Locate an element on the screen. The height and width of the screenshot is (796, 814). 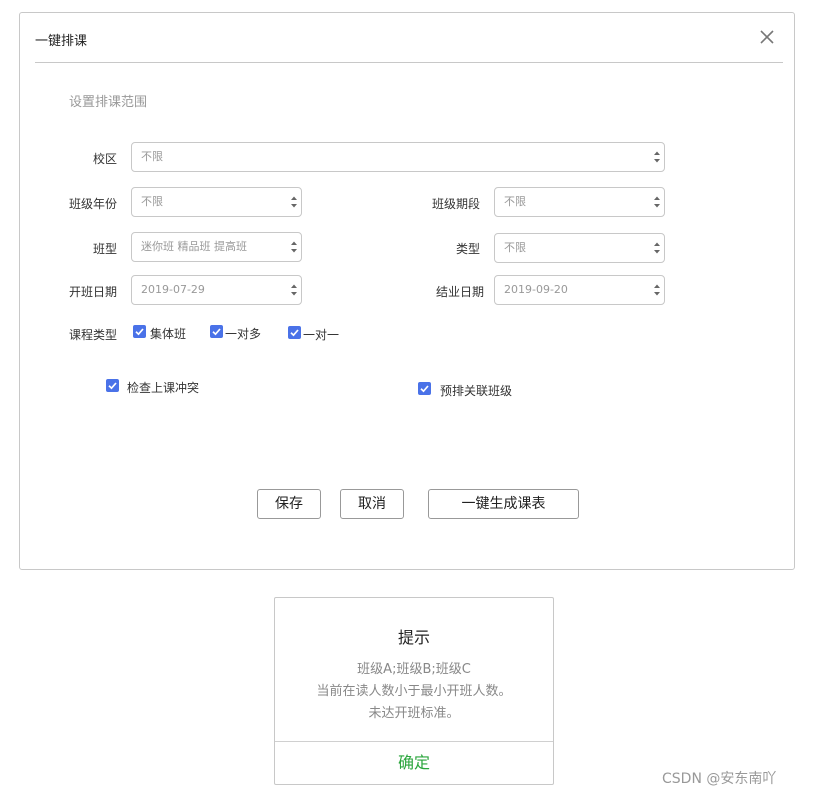
title-divider is located at coordinates (409, 62).